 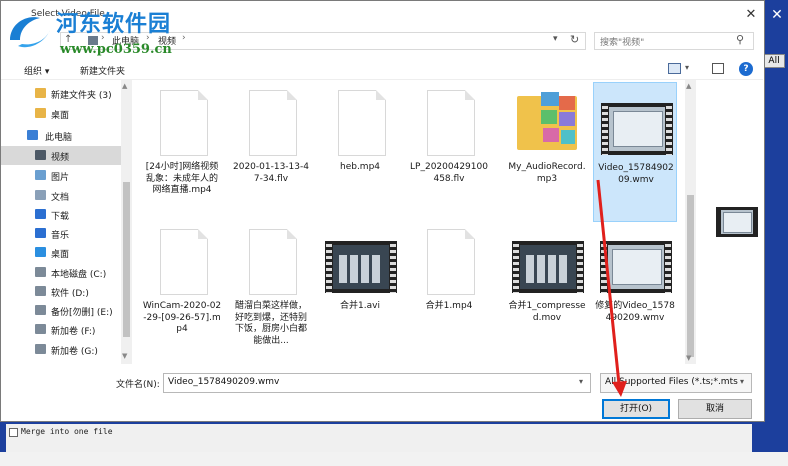 I want to click on breadcrumb-this-pc: 此电脑, so click(x=125, y=40).